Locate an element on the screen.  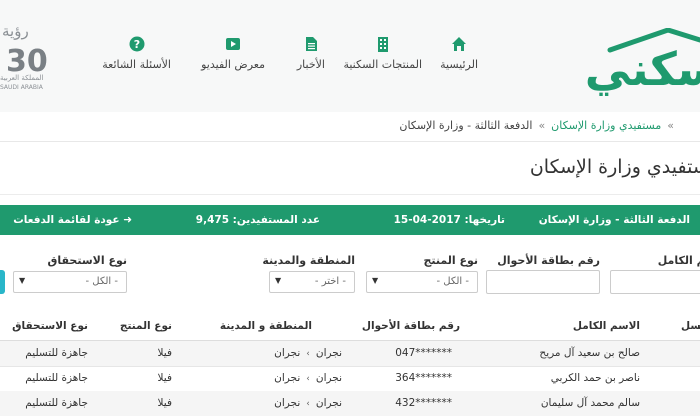
column-header-eligibility: نوع الاستحقاق is located at coordinates (50, 326).